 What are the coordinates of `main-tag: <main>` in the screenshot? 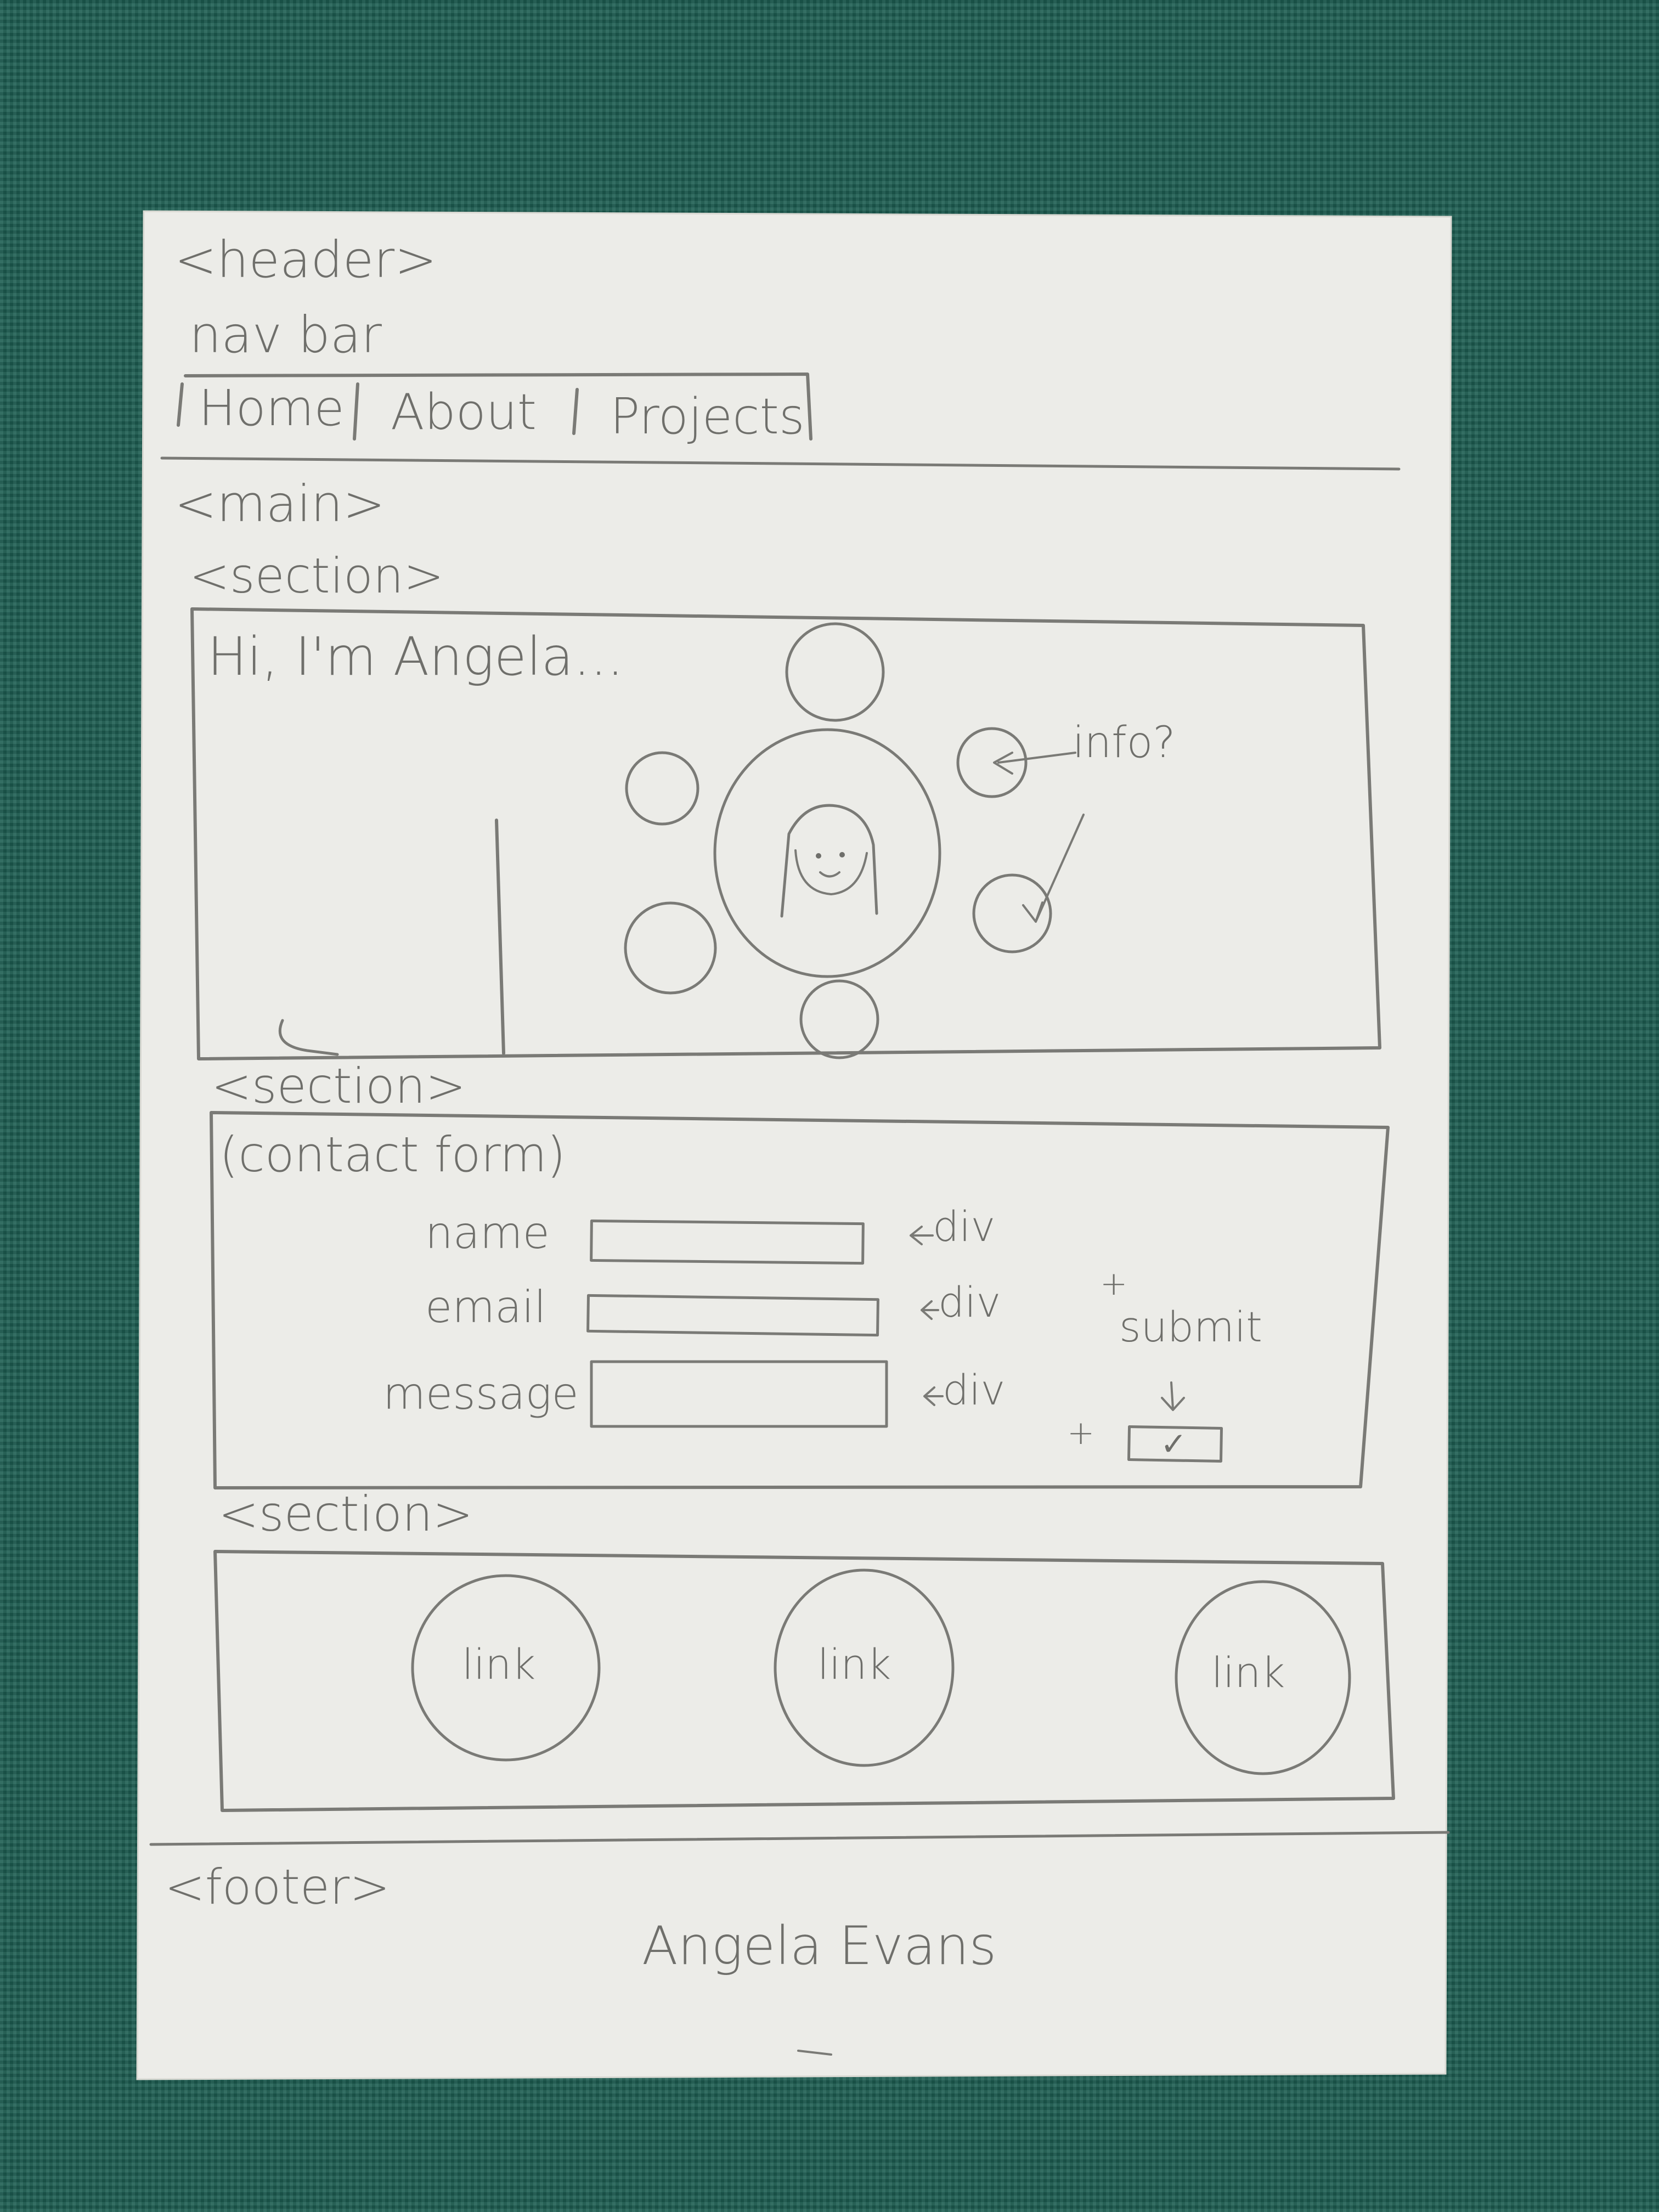 It's located at (279, 504).